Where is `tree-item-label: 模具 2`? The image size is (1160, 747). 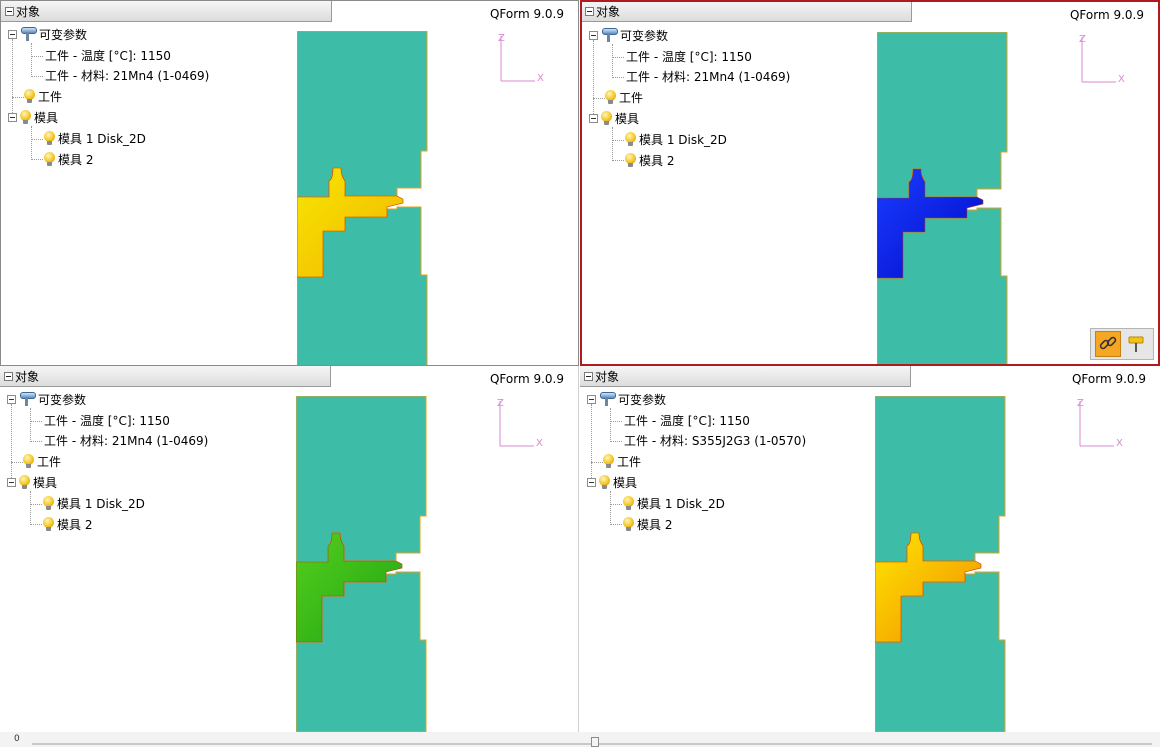
tree-item-label: 模具 2 is located at coordinates (75, 524).